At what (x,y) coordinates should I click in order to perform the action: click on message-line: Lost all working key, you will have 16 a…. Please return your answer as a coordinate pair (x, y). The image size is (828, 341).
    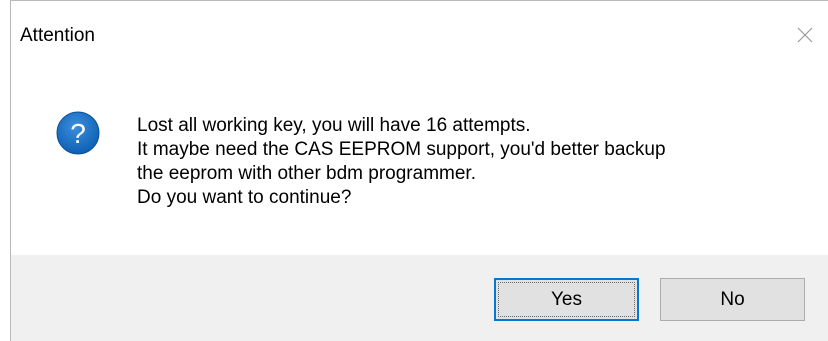
    Looking at the image, I should click on (334, 125).